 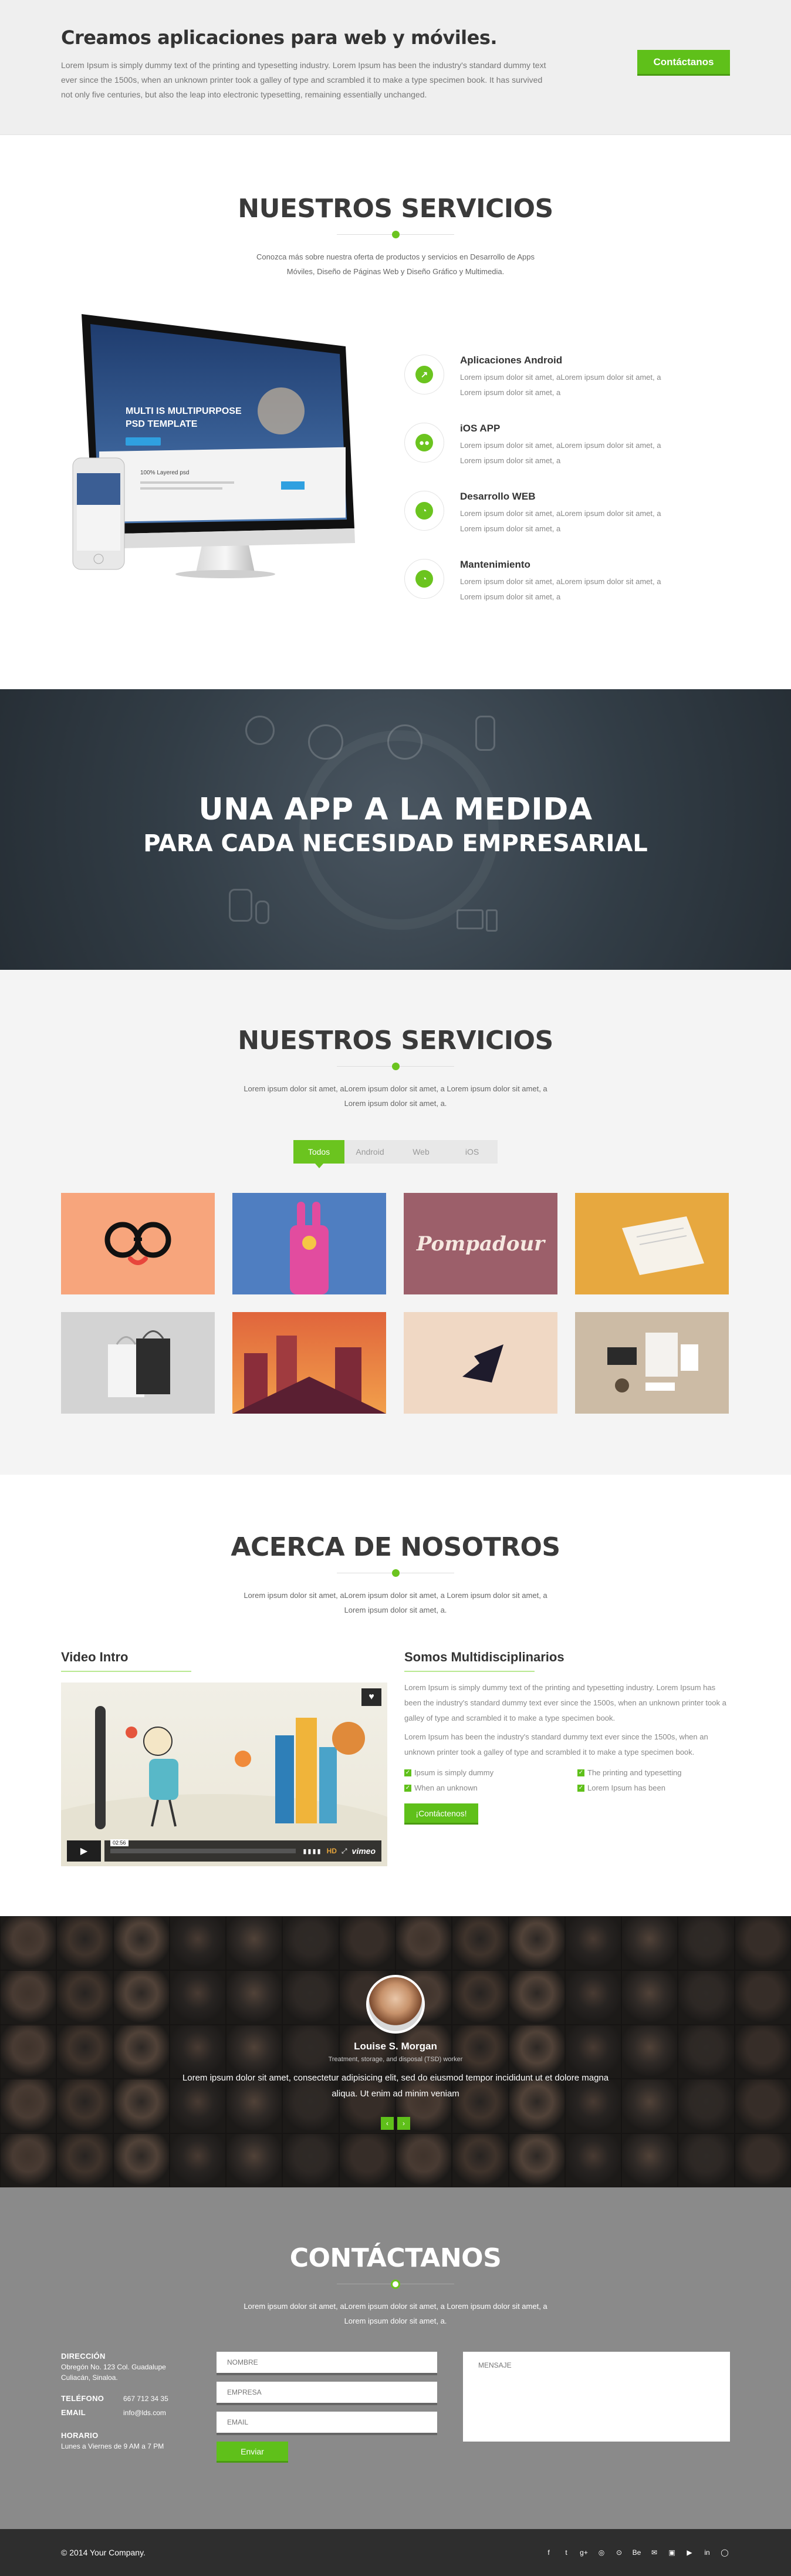 What do you see at coordinates (370, 1152) in the screenshot?
I see `filter-android: Android` at bounding box center [370, 1152].